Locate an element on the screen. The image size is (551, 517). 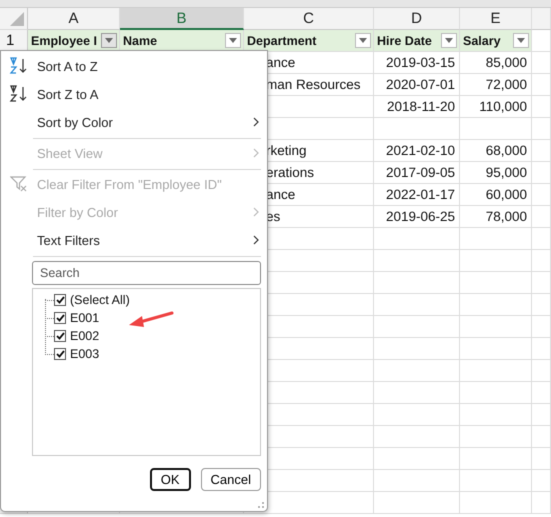
table-cell: 2020-07-01 is located at coordinates (417, 85).